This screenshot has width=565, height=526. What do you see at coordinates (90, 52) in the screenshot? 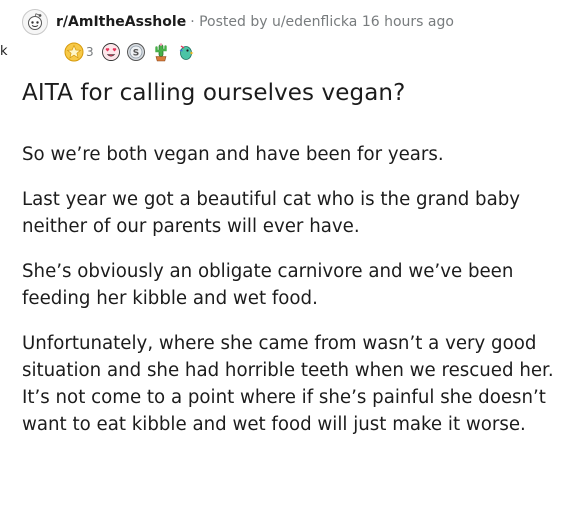
I see `award-count: 3` at bounding box center [90, 52].